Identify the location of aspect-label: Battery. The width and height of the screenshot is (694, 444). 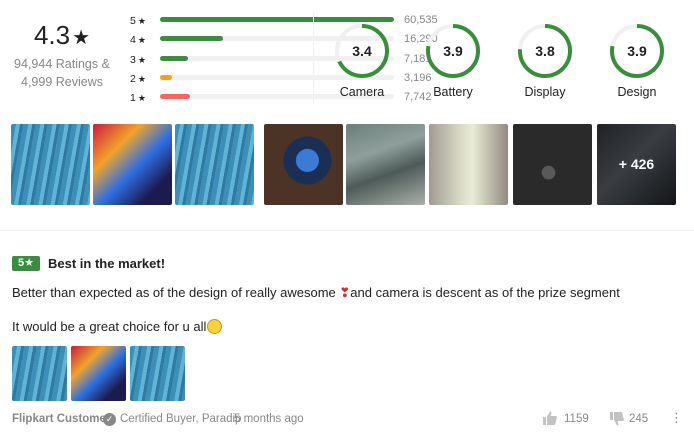
(453, 92).